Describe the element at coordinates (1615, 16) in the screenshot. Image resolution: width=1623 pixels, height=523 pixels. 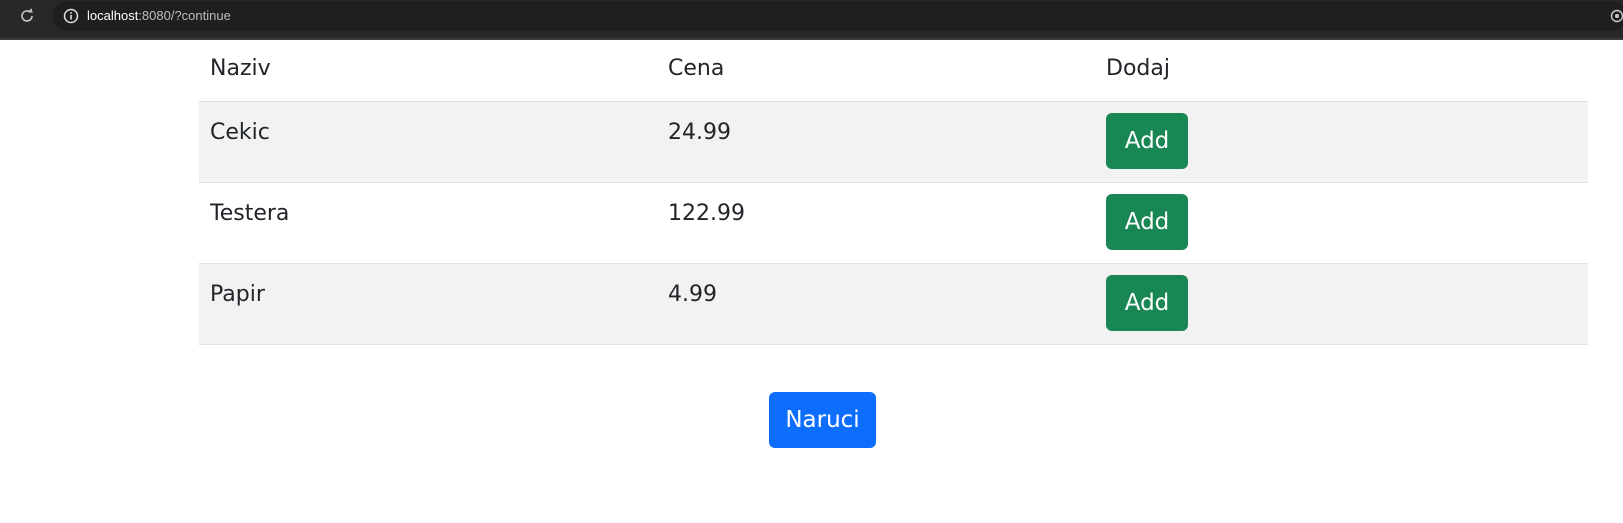
I see `extension-icon` at that location.